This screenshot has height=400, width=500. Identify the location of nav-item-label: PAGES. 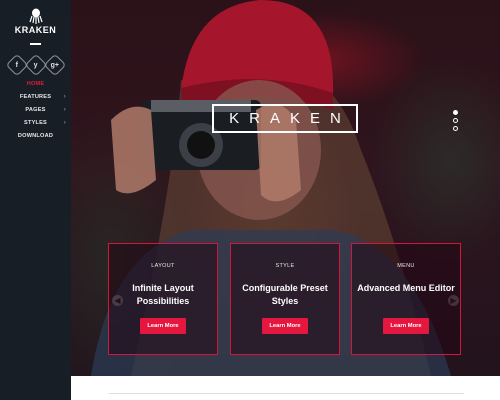
(35, 110).